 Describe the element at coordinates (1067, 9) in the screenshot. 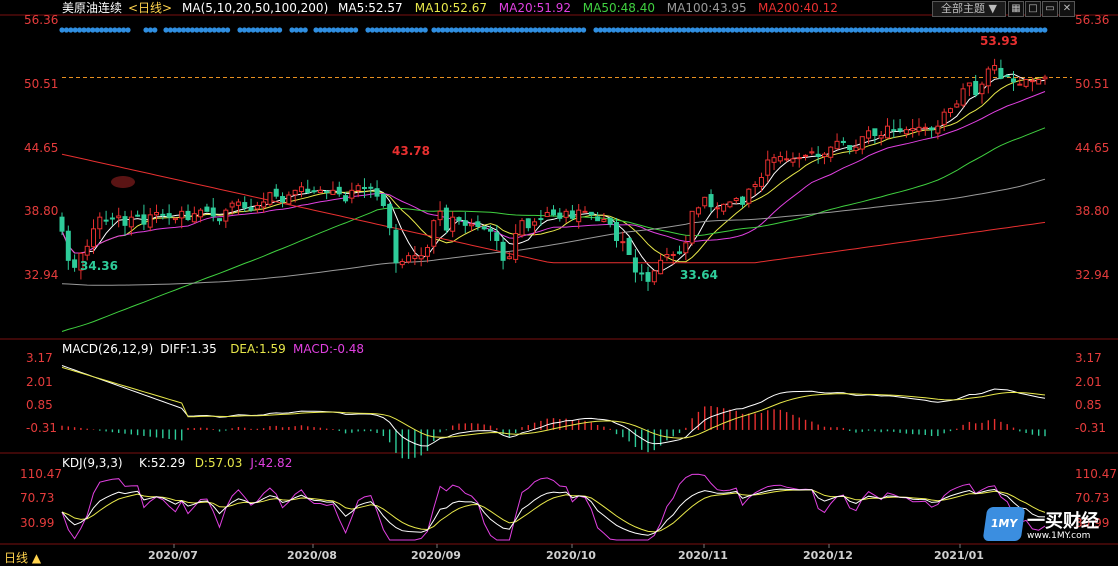

I see `close-icon: ✕` at that location.